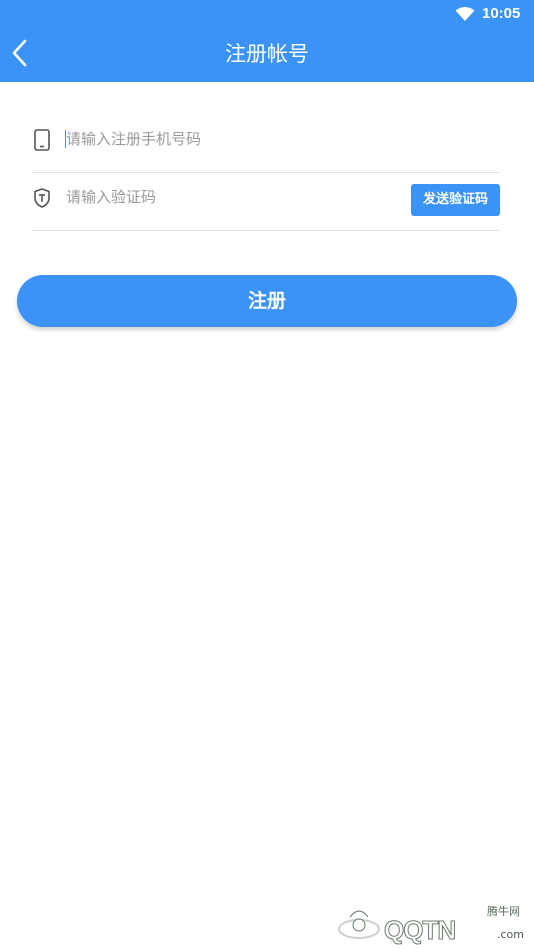 Image resolution: width=534 pixels, height=949 pixels. I want to click on watermark-cn-text: 腾牛网, so click(503, 911).